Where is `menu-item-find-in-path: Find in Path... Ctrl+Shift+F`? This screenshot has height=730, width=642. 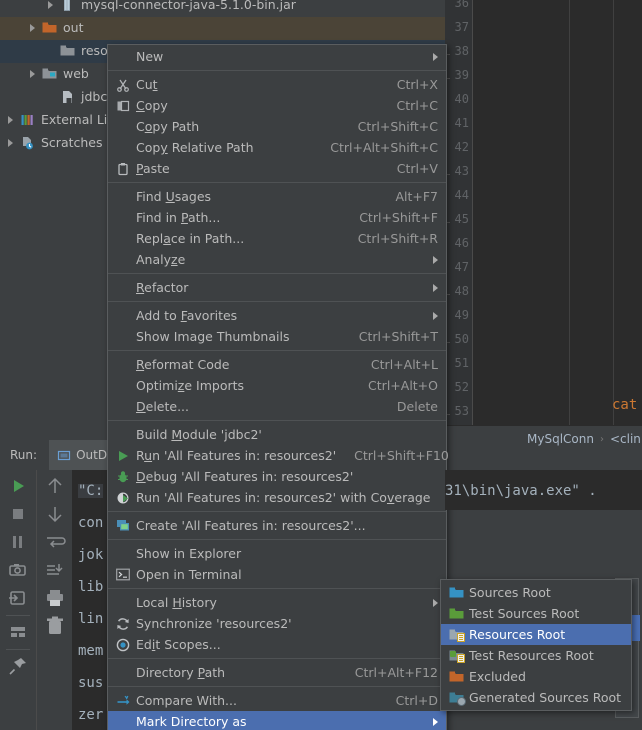 menu-item-find-in-path: Find in Path... Ctrl+Shift+F is located at coordinates (277, 217).